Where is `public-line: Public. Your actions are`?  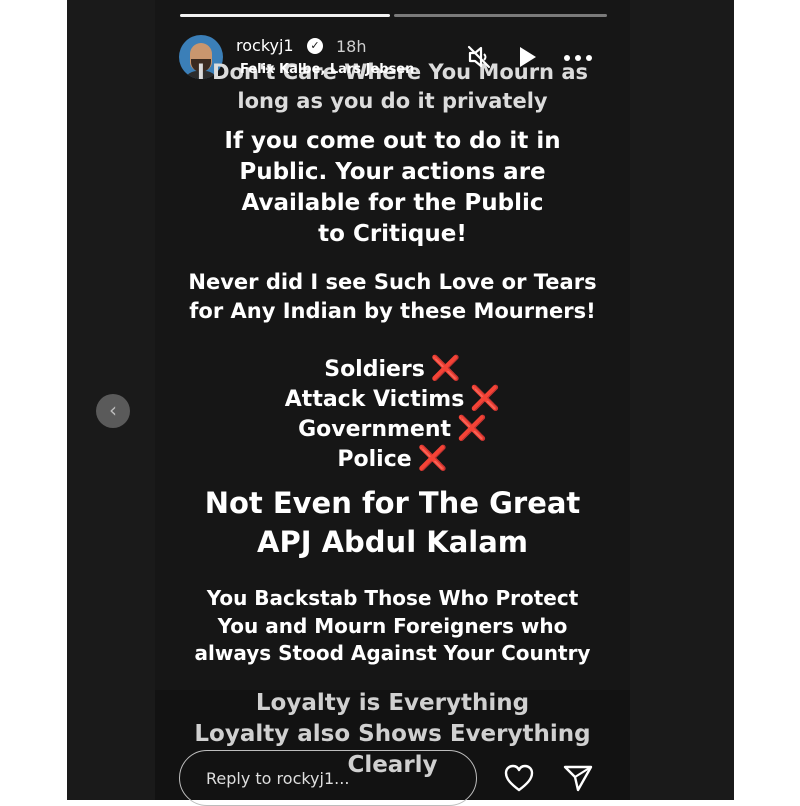 public-line: Public. Your actions are is located at coordinates (392, 172).